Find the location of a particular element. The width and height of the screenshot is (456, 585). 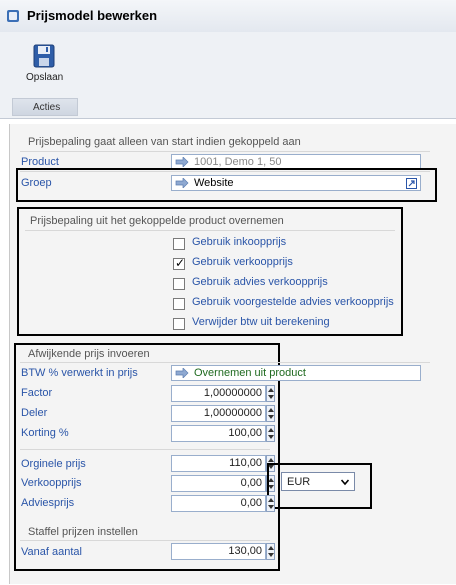

product-value: 1001, Demo 1, 50 is located at coordinates (238, 162).